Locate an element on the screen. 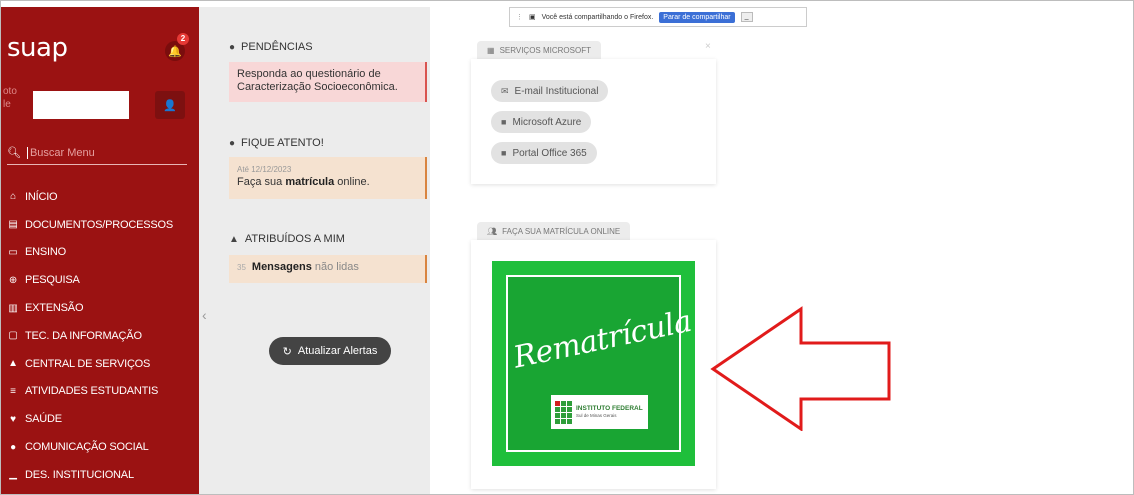 This screenshot has height=495, width=1134. microsoft-link-1: ■ Microsoft Azure is located at coordinates (541, 122).